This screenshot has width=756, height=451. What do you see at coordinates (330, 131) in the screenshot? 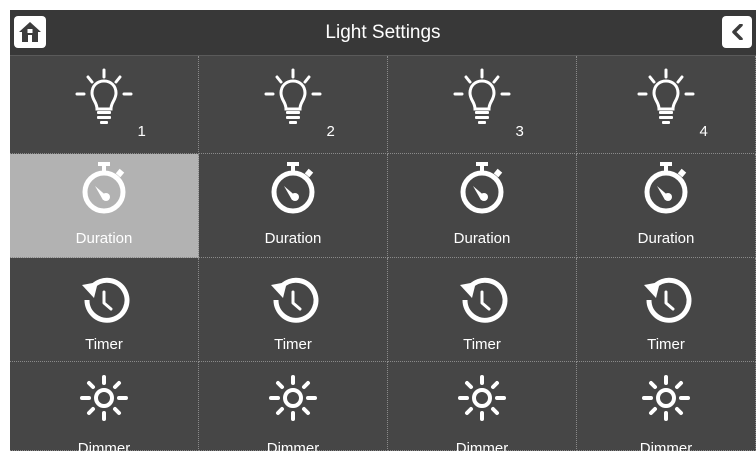
I see `light-number: 2` at bounding box center [330, 131].